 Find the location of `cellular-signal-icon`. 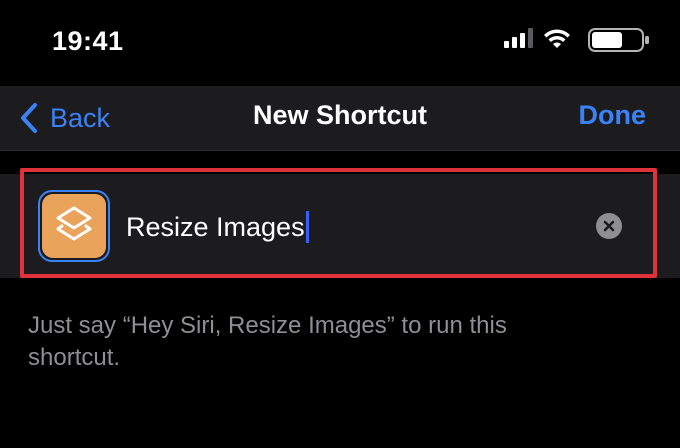

cellular-signal-icon is located at coordinates (518, 38).